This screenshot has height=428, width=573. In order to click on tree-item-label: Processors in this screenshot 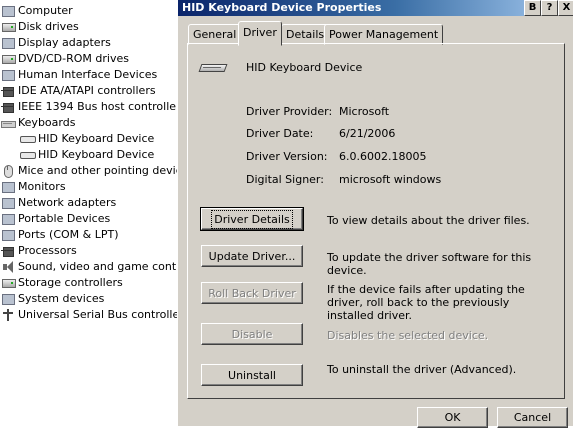, I will do `click(47, 250)`.